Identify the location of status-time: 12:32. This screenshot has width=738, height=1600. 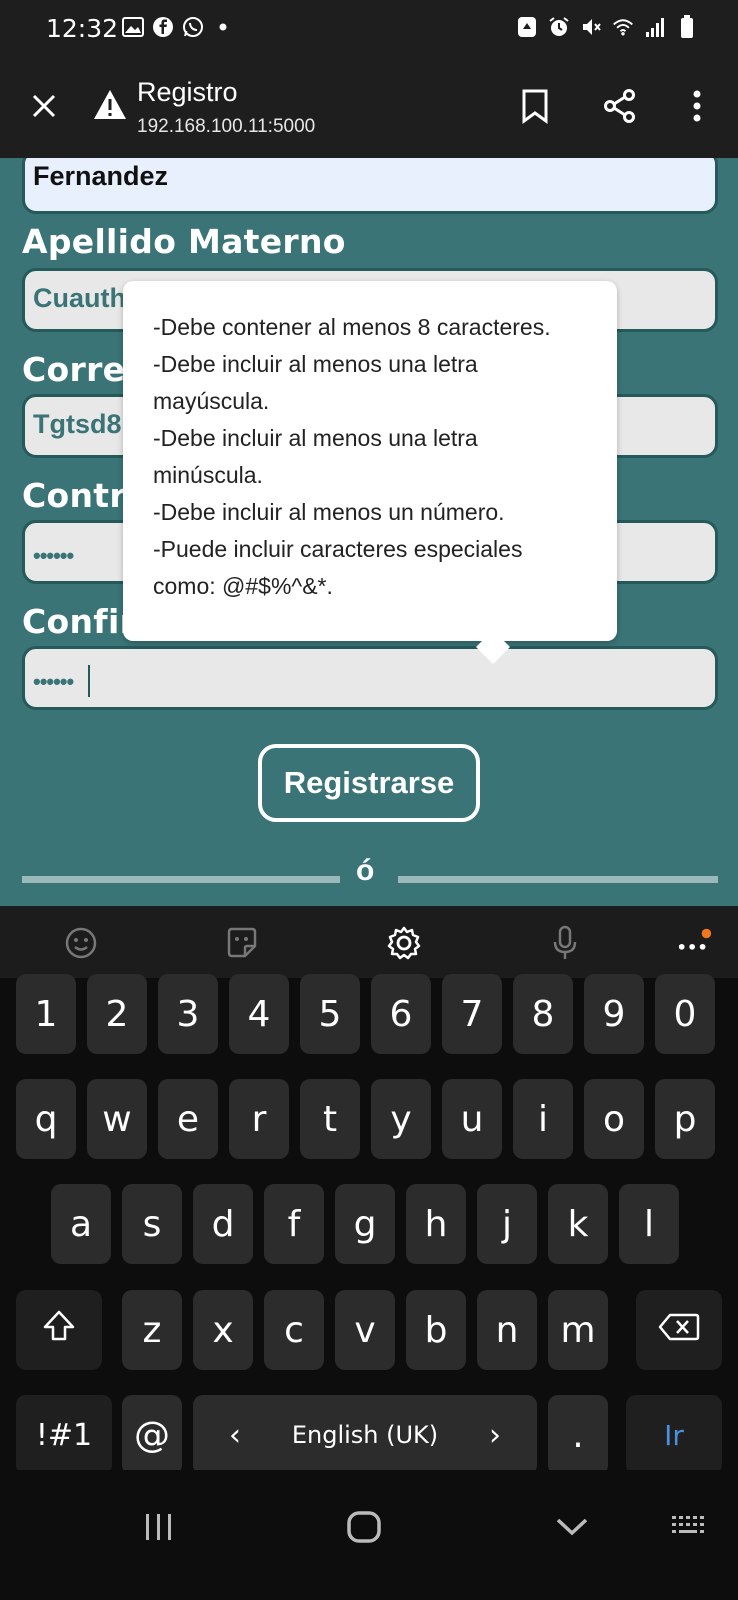
(82, 28).